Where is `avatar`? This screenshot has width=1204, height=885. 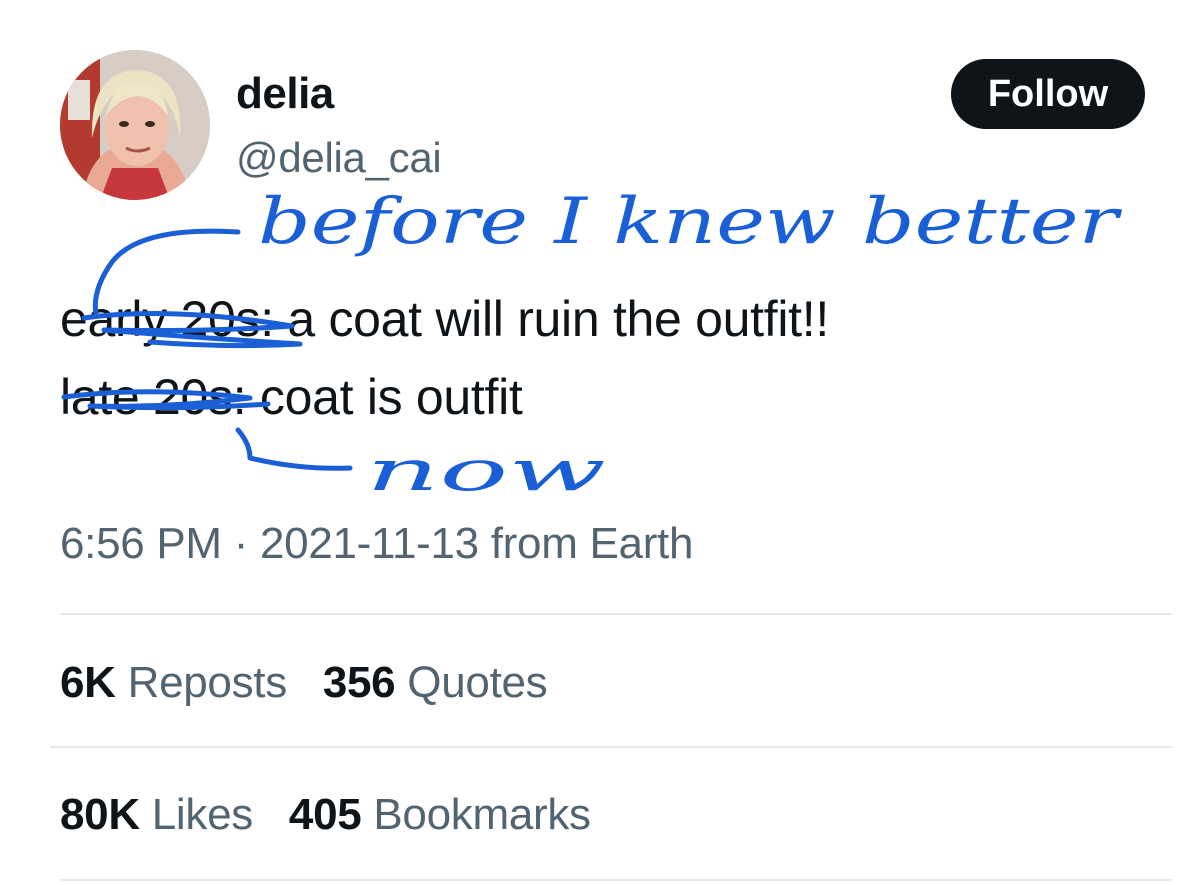 avatar is located at coordinates (135, 125).